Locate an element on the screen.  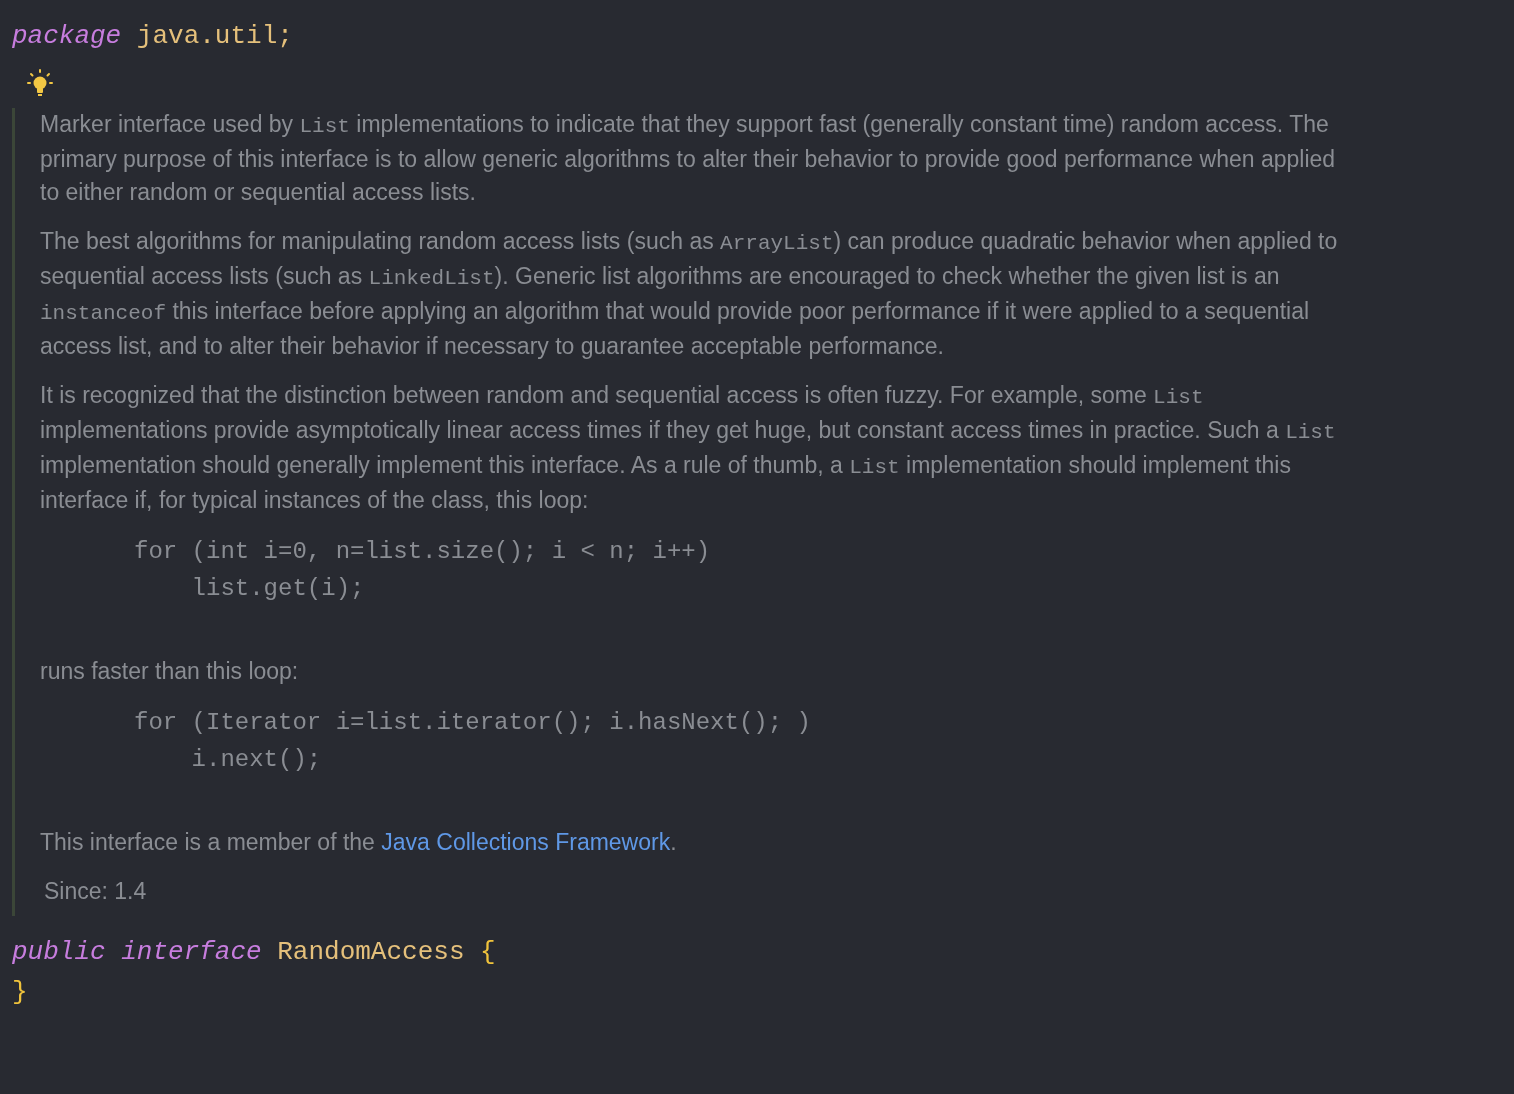
code-example: for (int i=0, n=list.size(); i < n; i++) list.get(i); is located at coordinates (422, 570).